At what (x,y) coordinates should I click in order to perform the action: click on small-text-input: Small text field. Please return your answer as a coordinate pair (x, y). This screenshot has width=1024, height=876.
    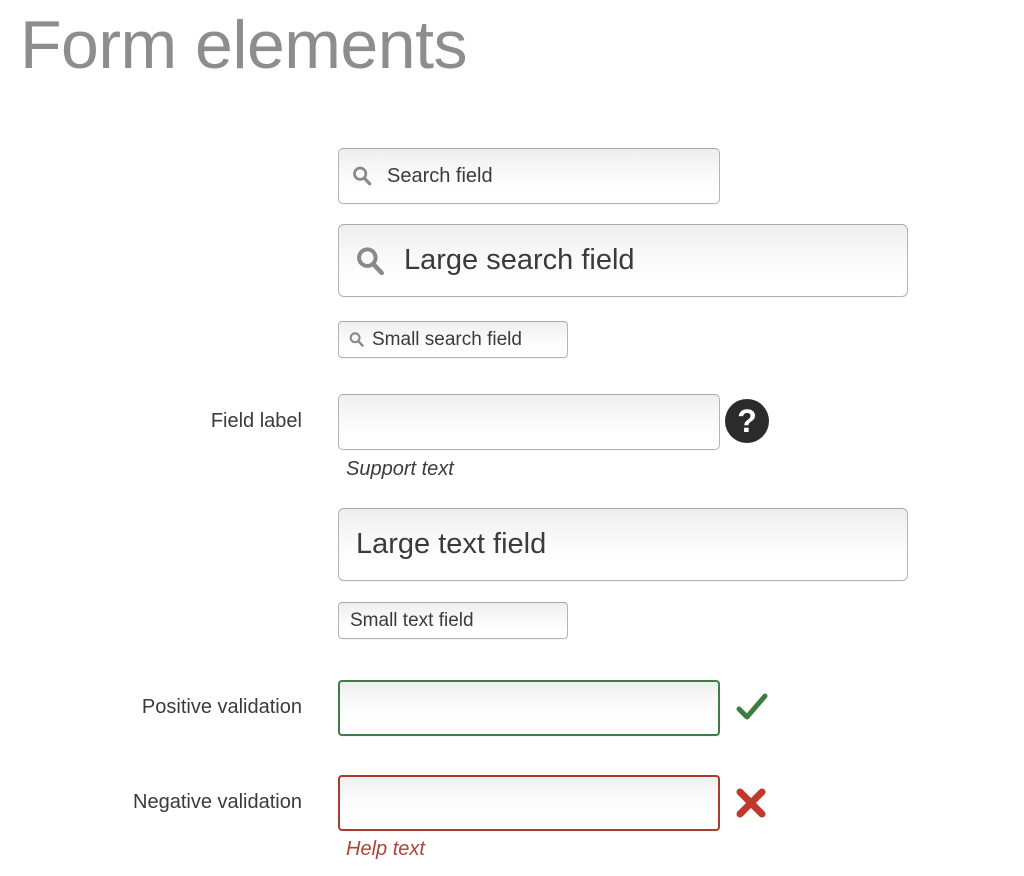
    Looking at the image, I should click on (453, 620).